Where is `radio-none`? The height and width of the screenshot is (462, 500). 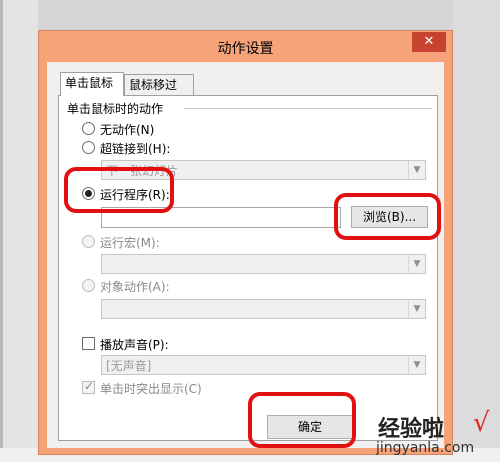 radio-none is located at coordinates (88, 128).